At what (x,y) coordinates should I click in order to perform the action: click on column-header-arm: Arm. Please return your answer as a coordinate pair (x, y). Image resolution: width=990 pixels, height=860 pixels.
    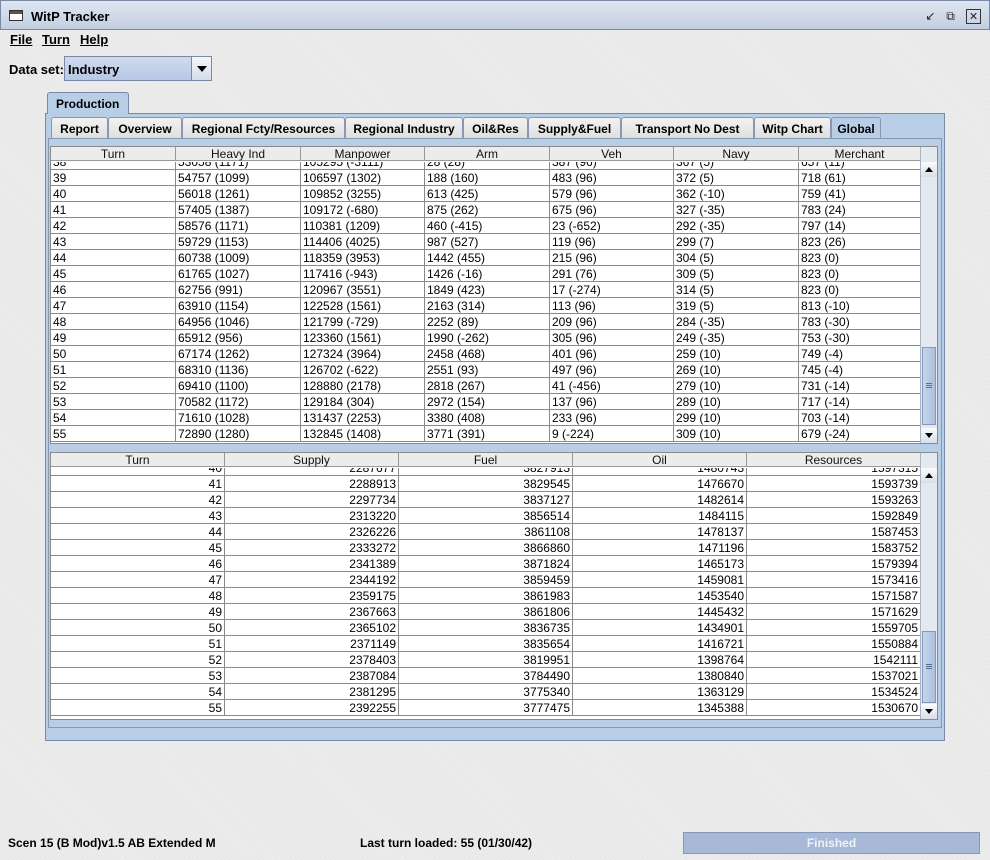
    Looking at the image, I should click on (487, 154).